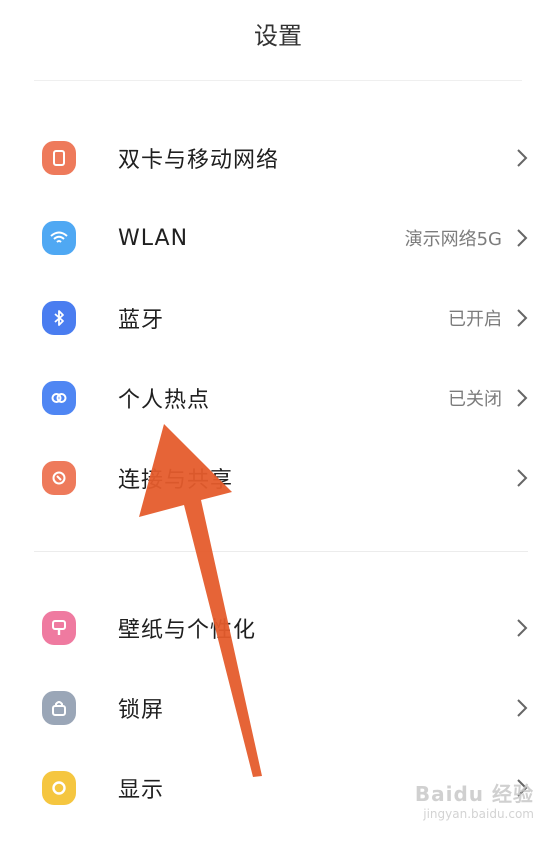 This screenshot has height=844, width=556. I want to click on settings-item-label: 壁纸与个性化, so click(187, 630).